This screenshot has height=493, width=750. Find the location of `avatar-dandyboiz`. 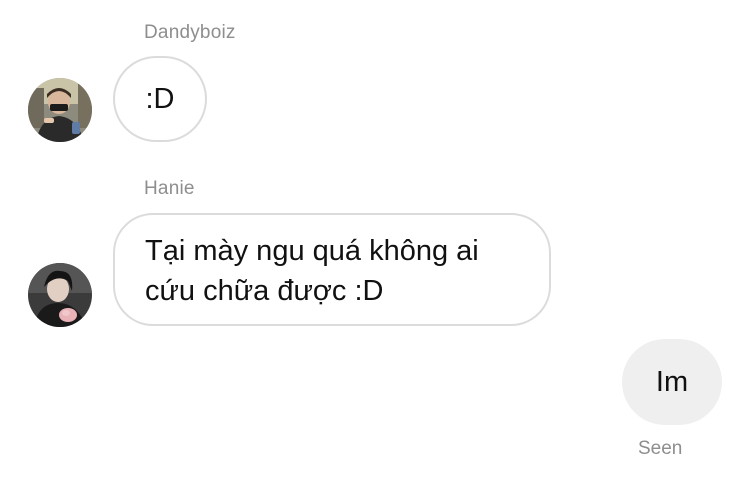

avatar-dandyboiz is located at coordinates (60, 110).